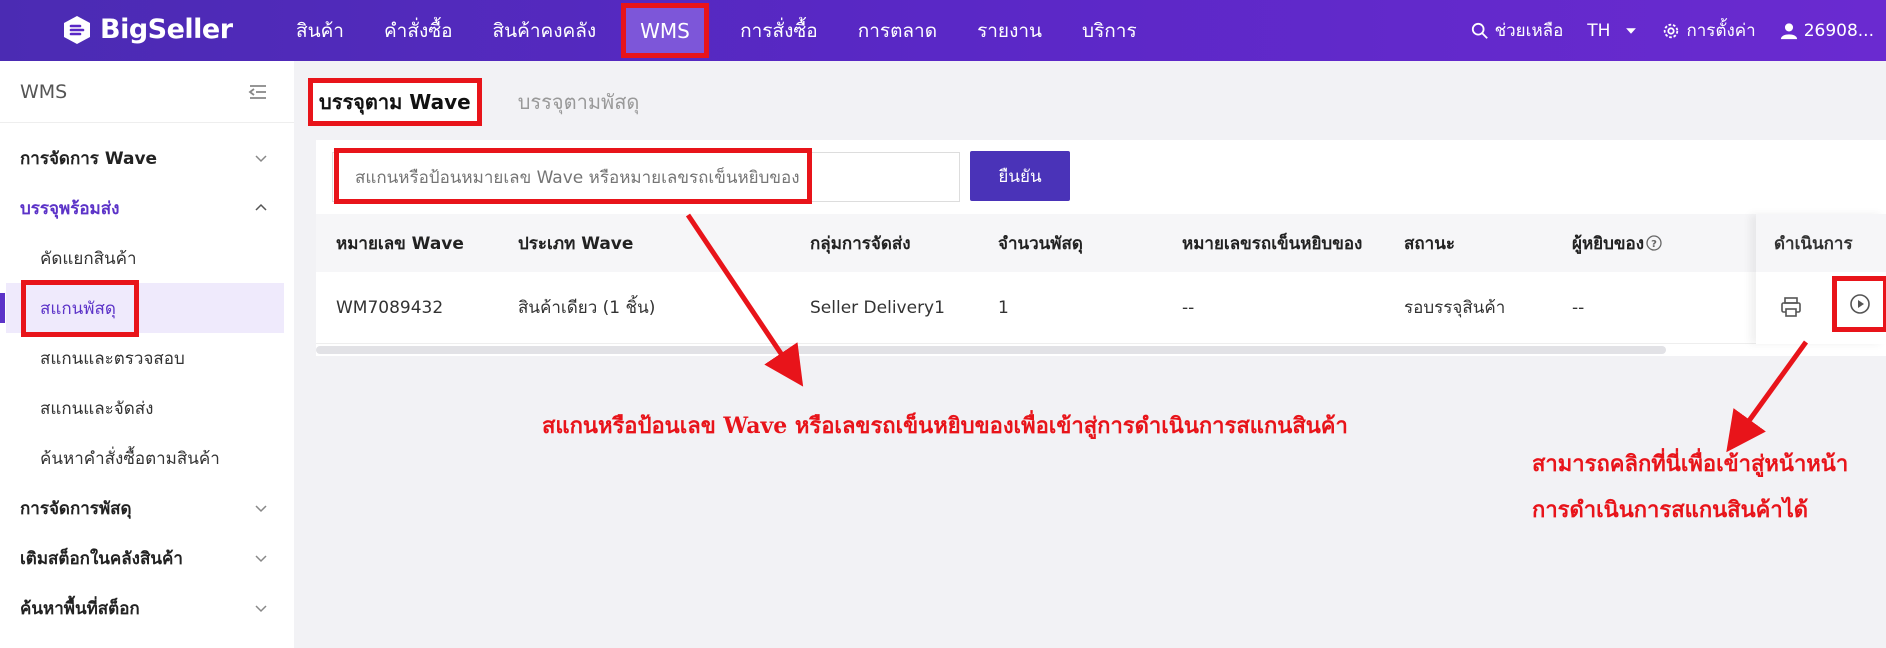 The height and width of the screenshot is (648, 1886). I want to click on highlight-box-search, so click(573, 176).